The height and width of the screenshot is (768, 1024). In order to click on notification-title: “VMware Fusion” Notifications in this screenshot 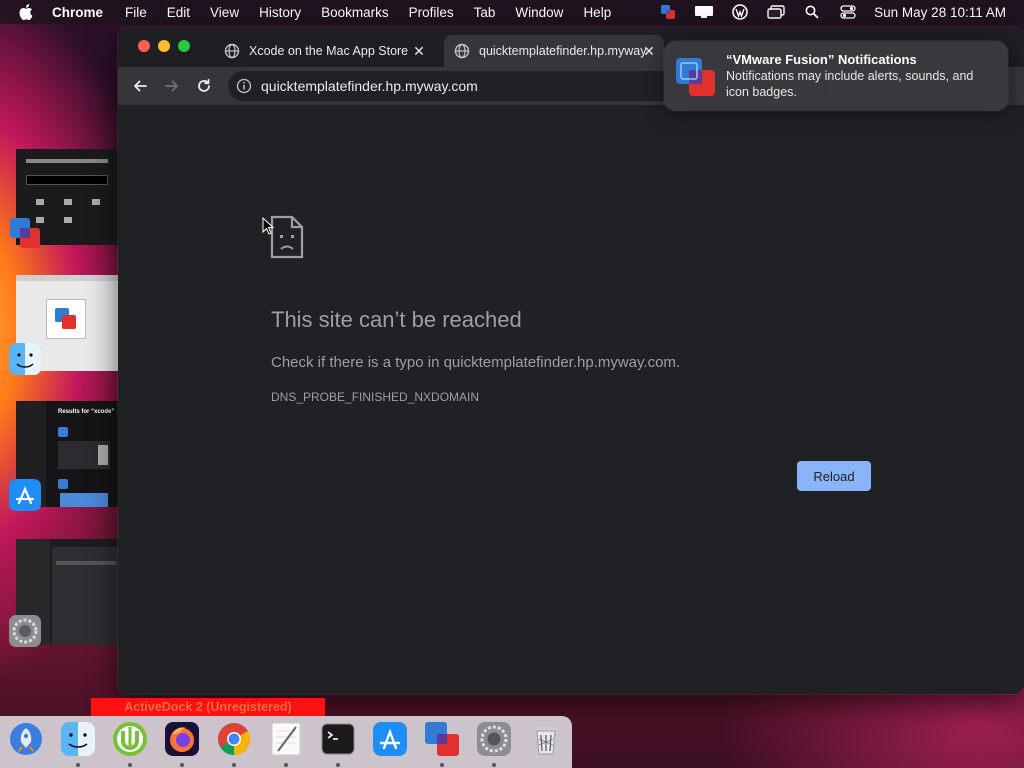, I will do `click(821, 59)`.